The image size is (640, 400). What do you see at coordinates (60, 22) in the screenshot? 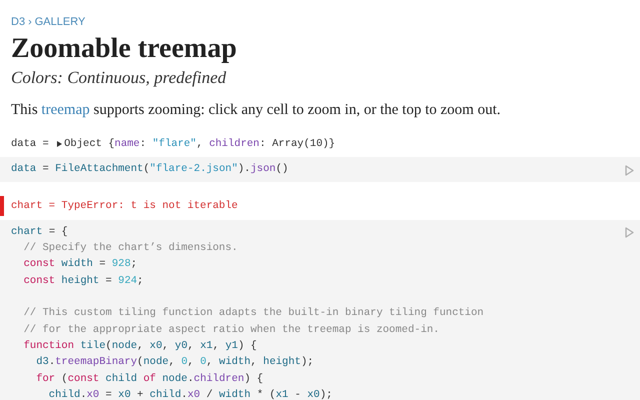
I see `breadcrumb-link: GALLERY` at bounding box center [60, 22].